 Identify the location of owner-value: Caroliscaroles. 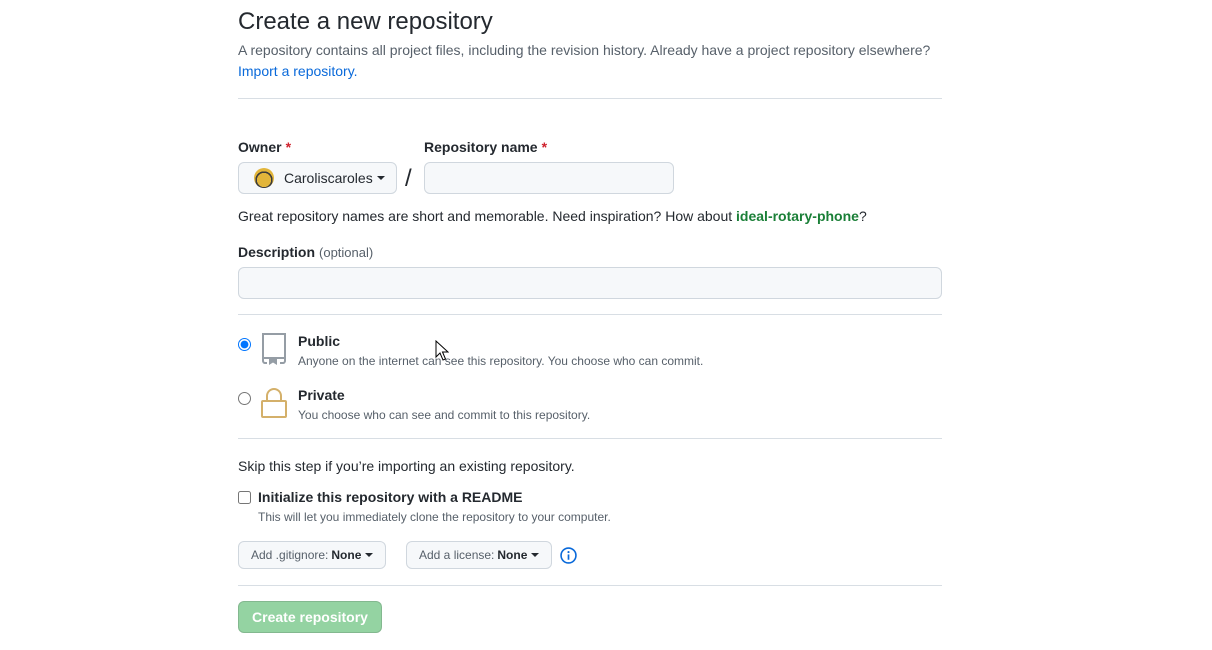
(328, 178).